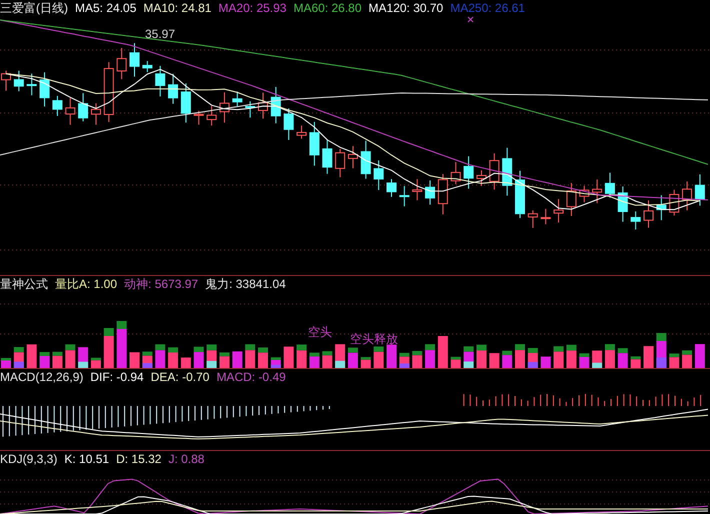 This screenshot has height=514, width=710. Describe the element at coordinates (327, 8) in the screenshot. I see `legend-text: MA60: 26.80` at that location.